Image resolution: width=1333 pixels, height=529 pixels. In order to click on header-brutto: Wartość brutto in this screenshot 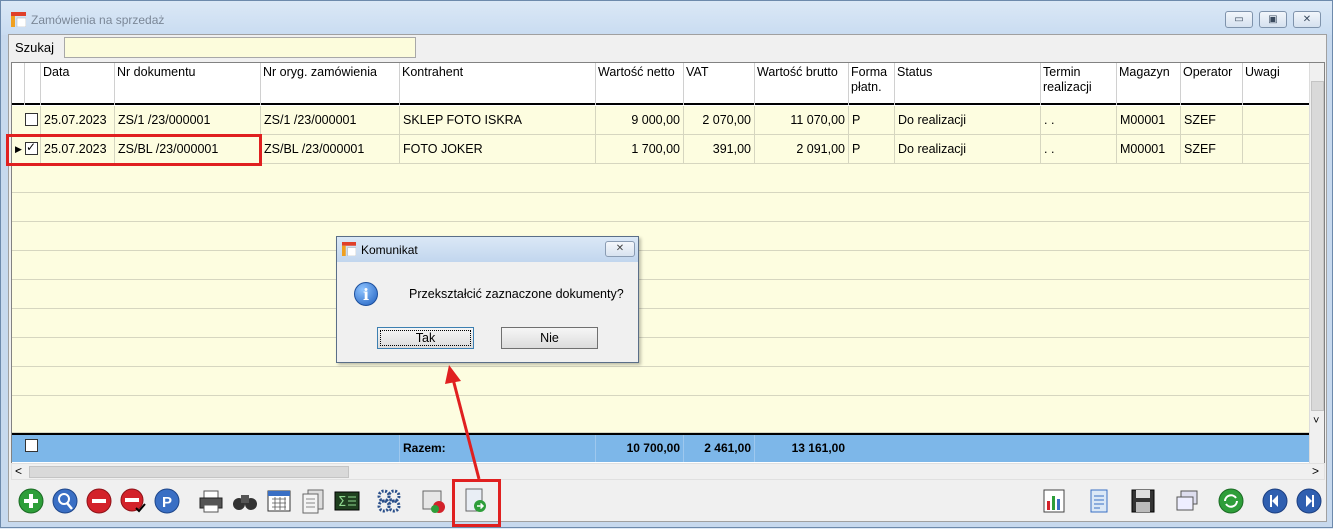, I will do `click(801, 84)`.